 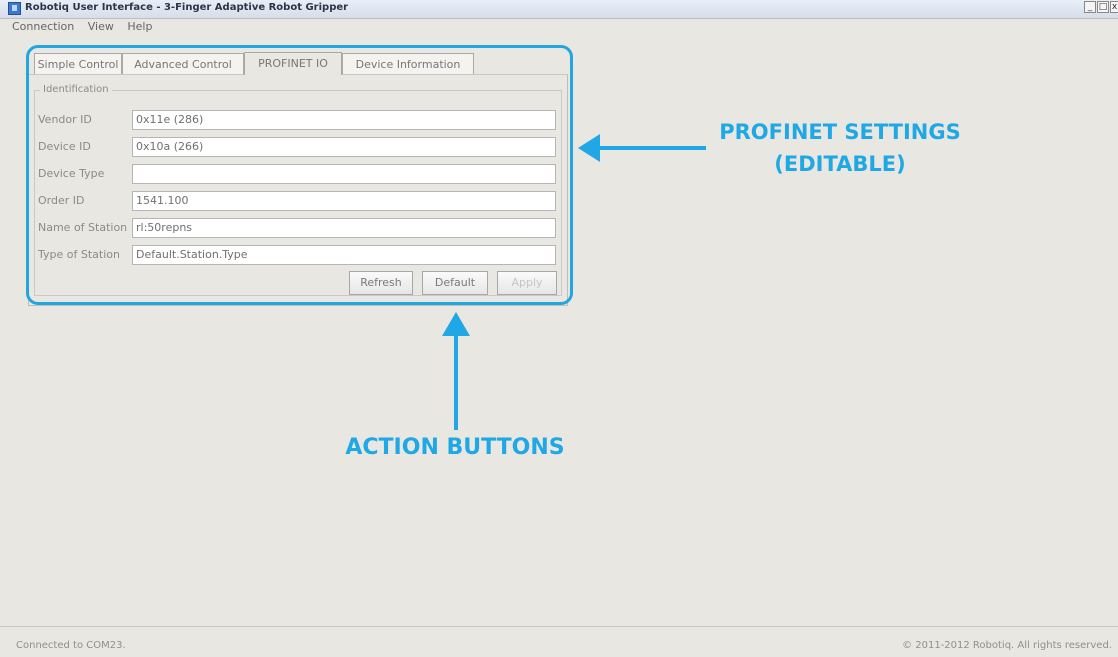 What do you see at coordinates (840, 164) in the screenshot?
I see `profinet-editable-label: (EDITABLE)` at bounding box center [840, 164].